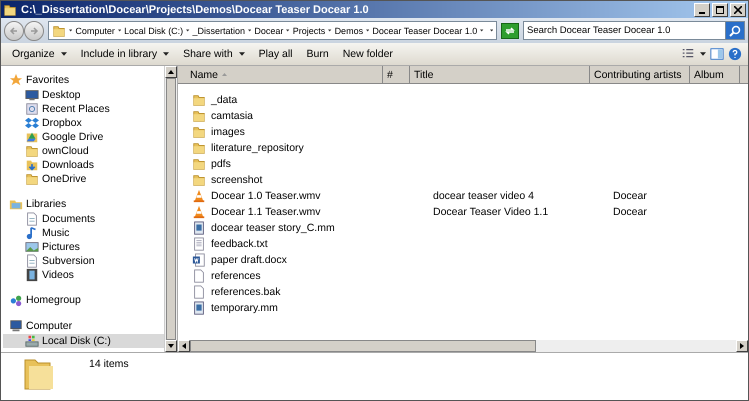 The image size is (749, 401). I want to click on toolbar-menu: Organize, so click(39, 54).